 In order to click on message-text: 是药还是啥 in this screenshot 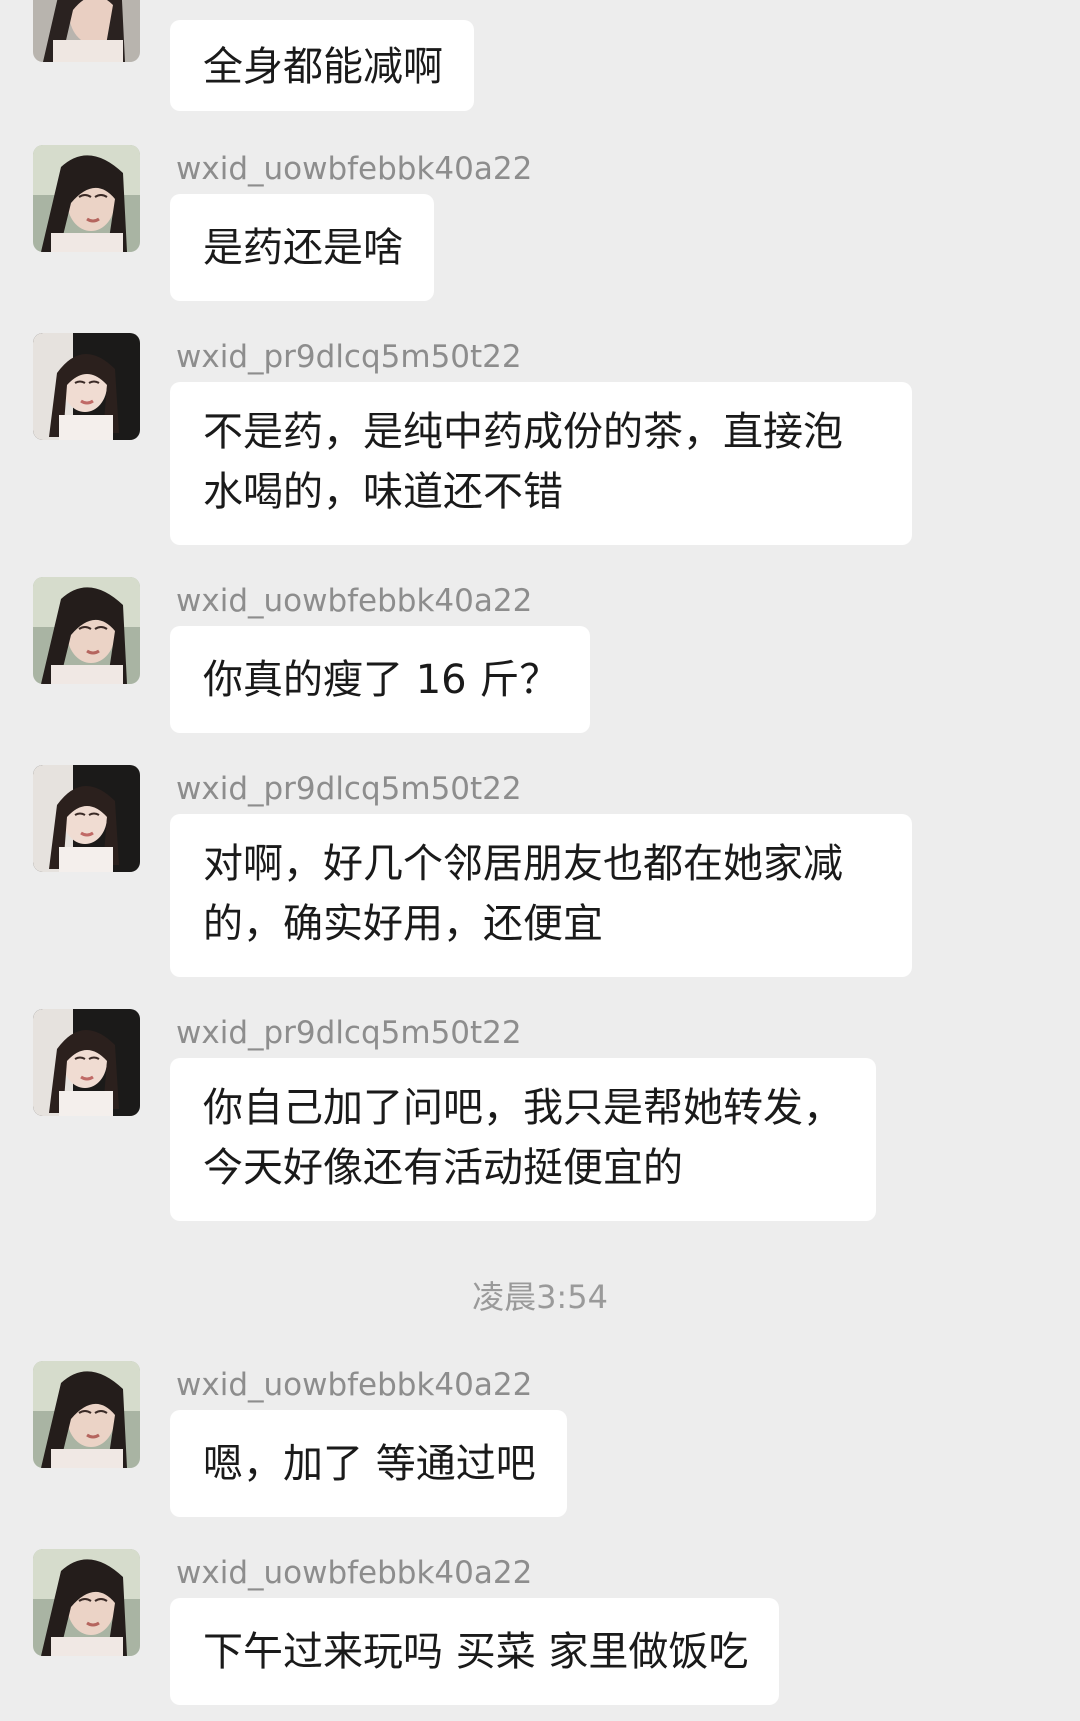, I will do `click(303, 248)`.